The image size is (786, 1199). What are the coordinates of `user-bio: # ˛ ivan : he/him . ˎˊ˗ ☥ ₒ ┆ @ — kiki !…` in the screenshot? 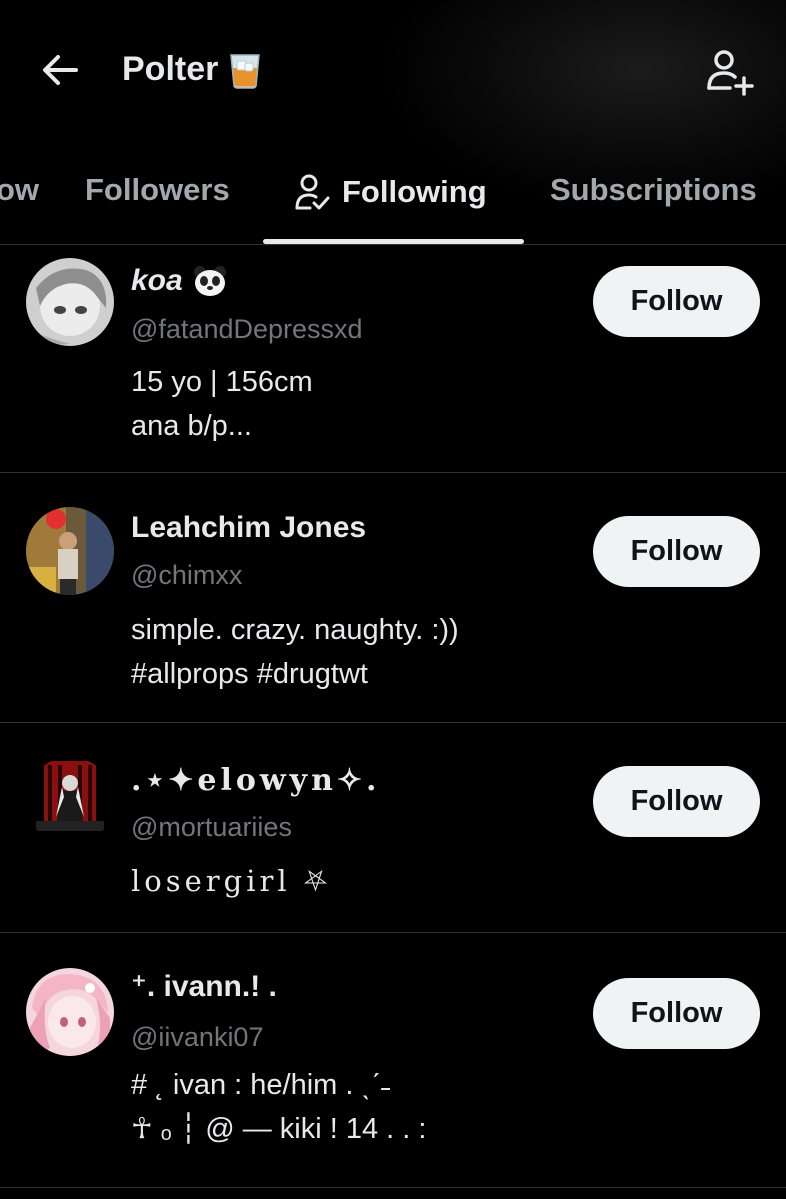 It's located at (279, 1107).